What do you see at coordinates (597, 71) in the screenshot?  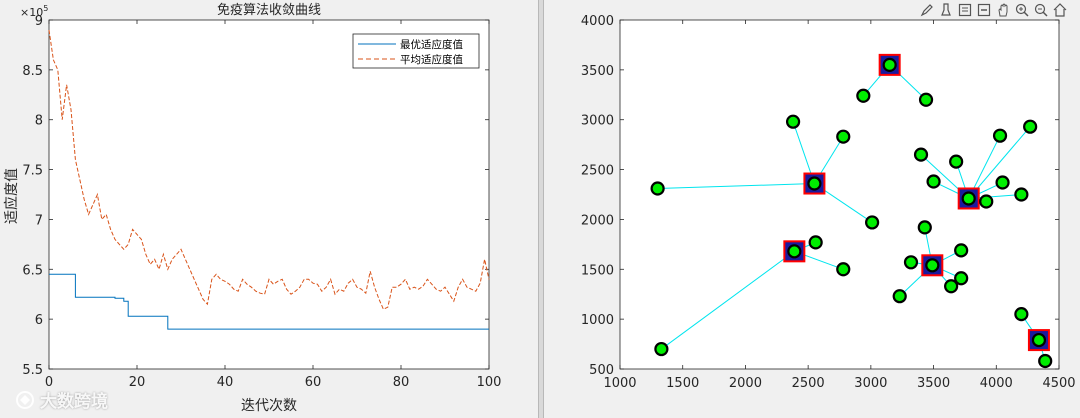 I see `y-tick-label: 3500` at bounding box center [597, 71].